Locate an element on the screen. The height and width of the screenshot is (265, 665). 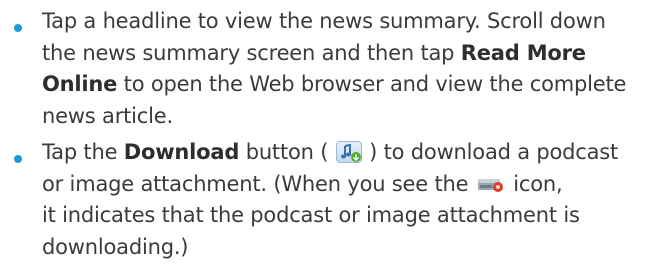
text-line: news article. is located at coordinates (353, 117).